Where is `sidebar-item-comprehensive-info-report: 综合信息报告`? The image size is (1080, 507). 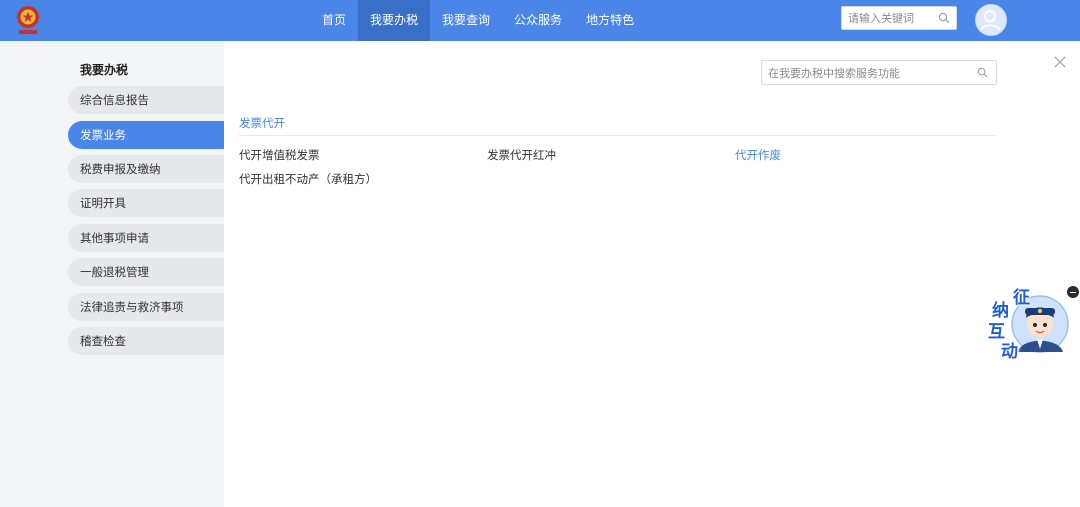 sidebar-item-comprehensive-info-report: 综合信息报告 is located at coordinates (146, 100).